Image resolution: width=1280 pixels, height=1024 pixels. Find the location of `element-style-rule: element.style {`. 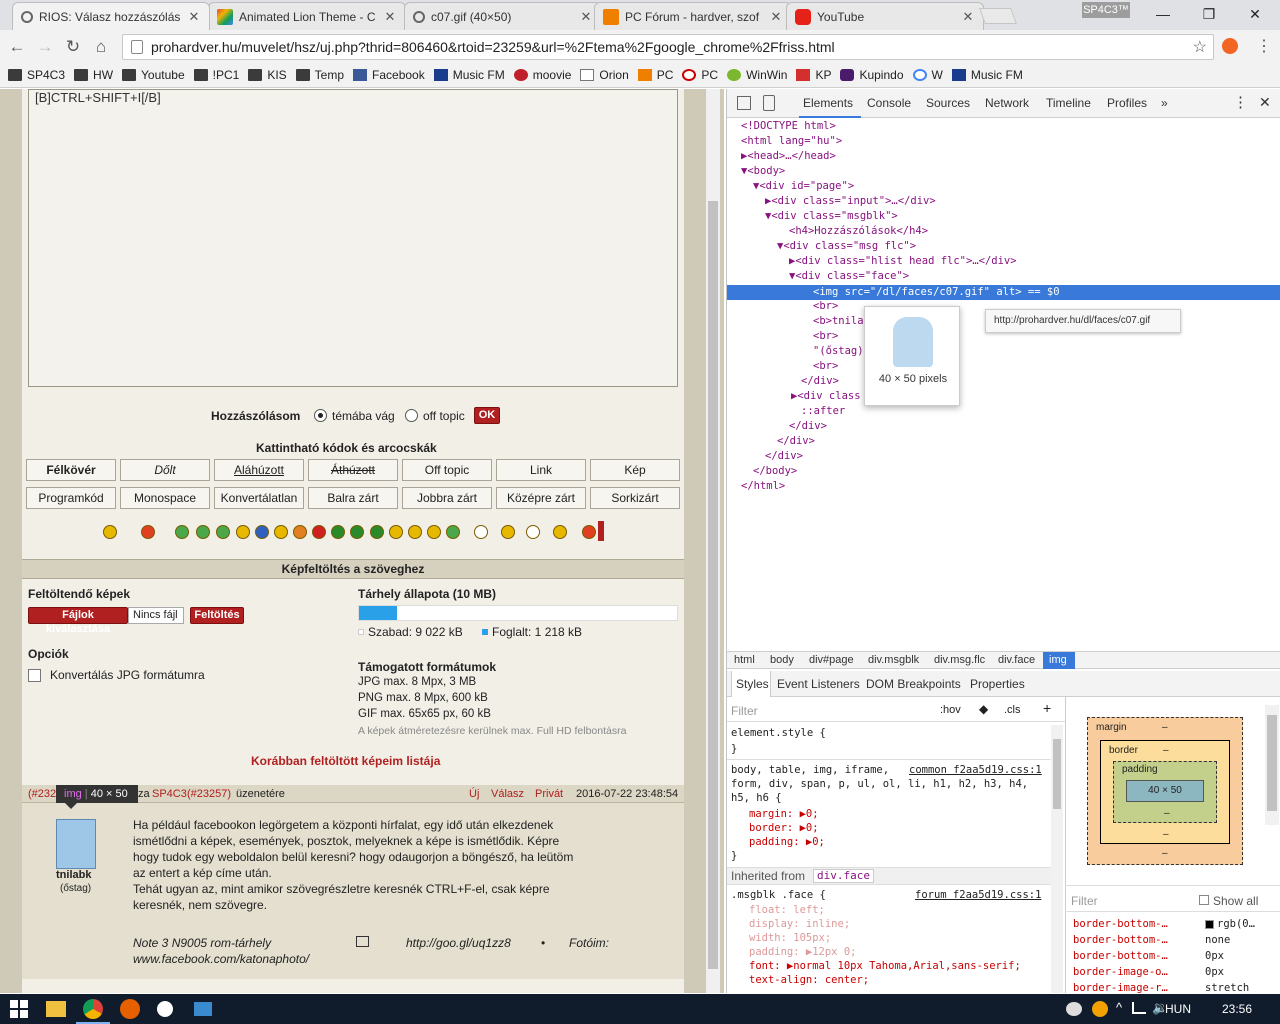

element-style-rule: element.style { is located at coordinates (778, 733).